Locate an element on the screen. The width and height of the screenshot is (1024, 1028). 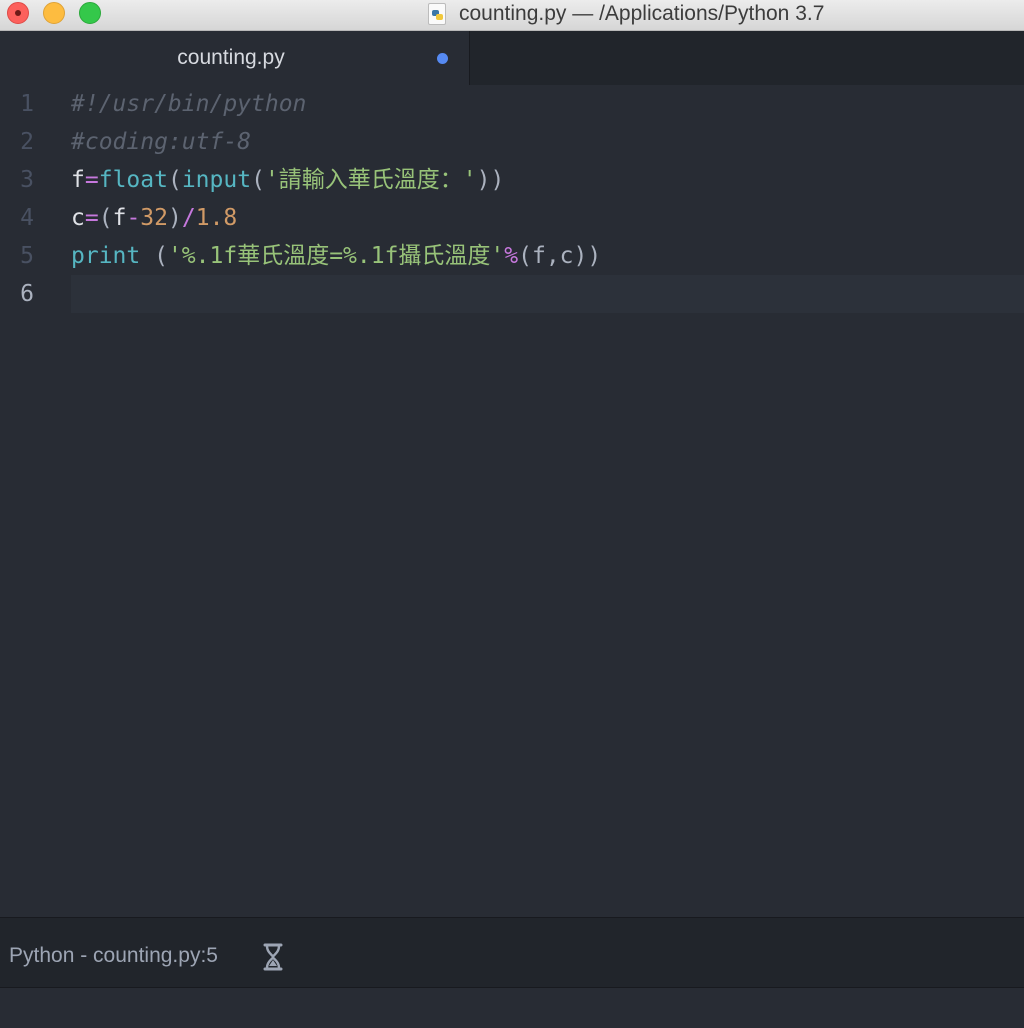
minimize-icon is located at coordinates (54, 13).